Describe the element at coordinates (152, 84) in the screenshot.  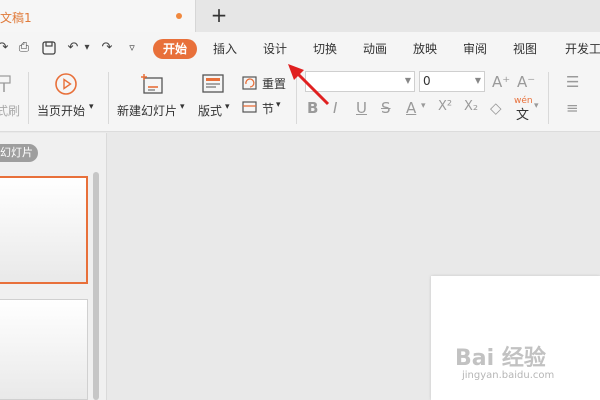
I see `new-slide-icon` at that location.